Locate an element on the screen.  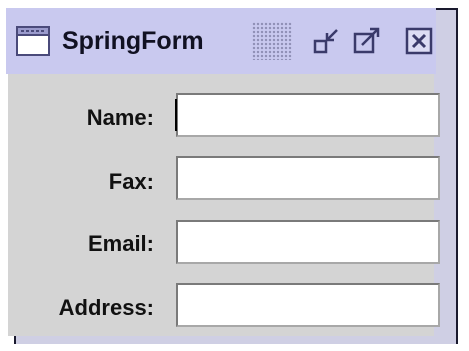
name-field is located at coordinates (308, 115).